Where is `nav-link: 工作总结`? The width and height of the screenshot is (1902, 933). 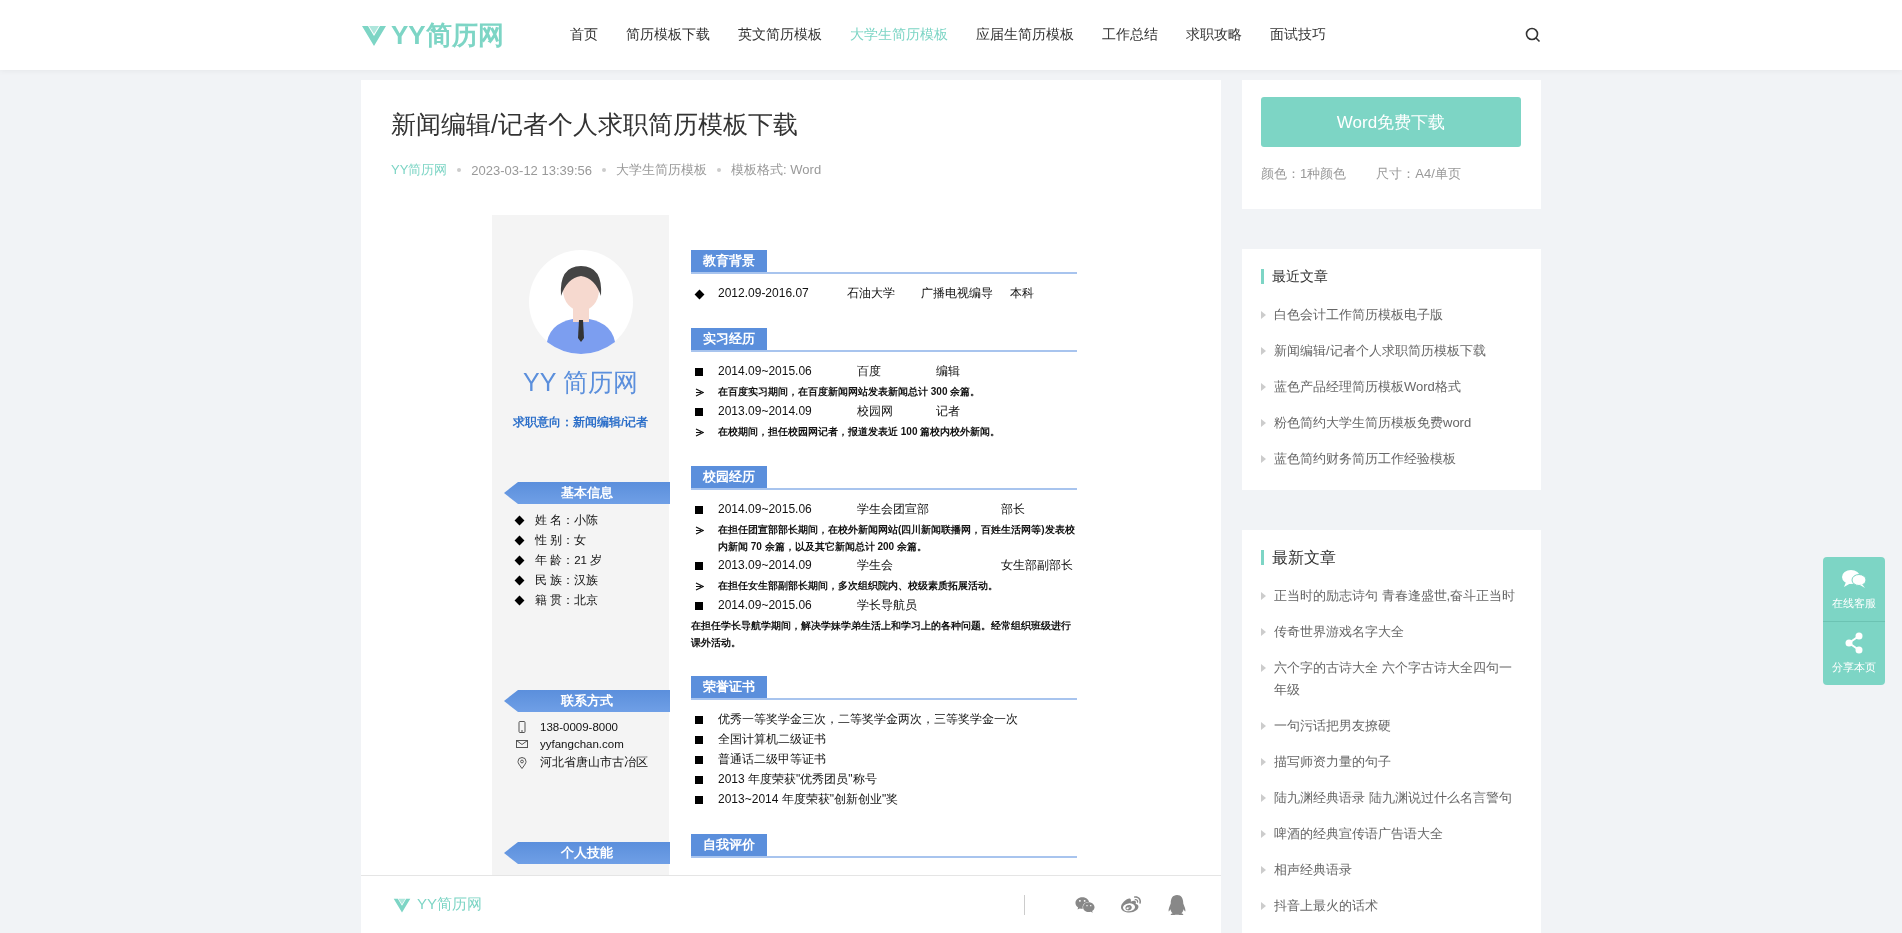 nav-link: 工作总结 is located at coordinates (1130, 35).